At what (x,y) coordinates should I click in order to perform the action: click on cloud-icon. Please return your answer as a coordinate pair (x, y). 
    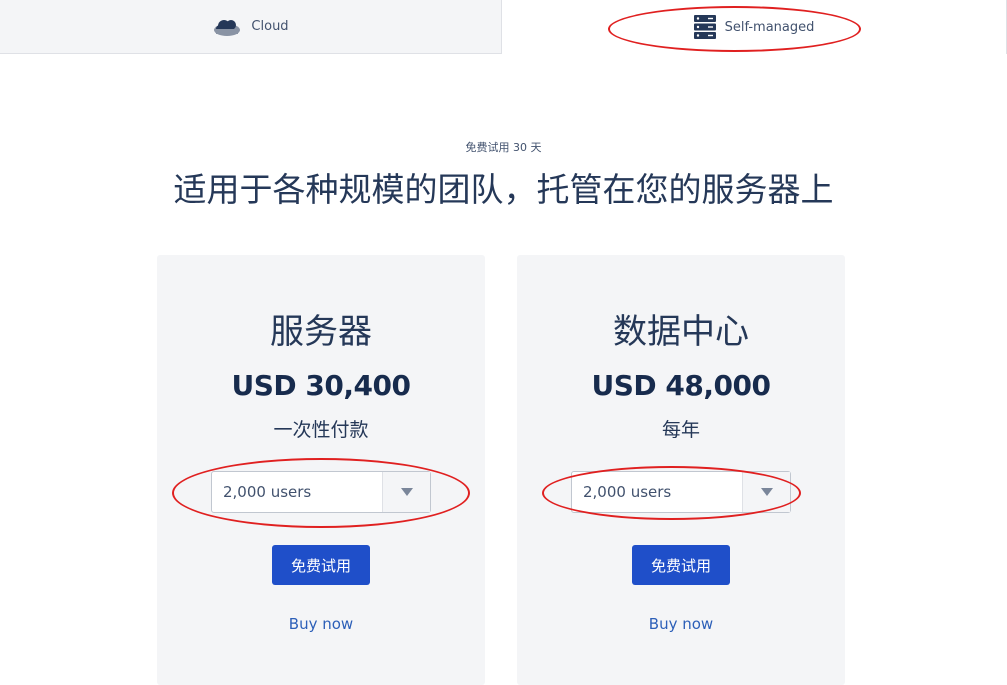
    Looking at the image, I should click on (227, 27).